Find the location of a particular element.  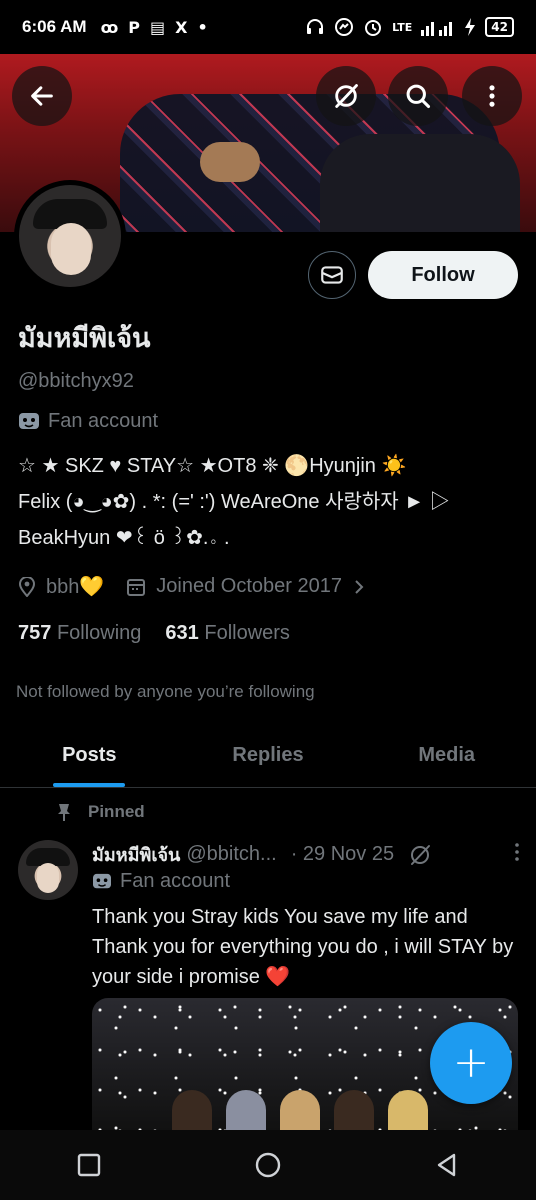

search-icon is located at coordinates (418, 96).